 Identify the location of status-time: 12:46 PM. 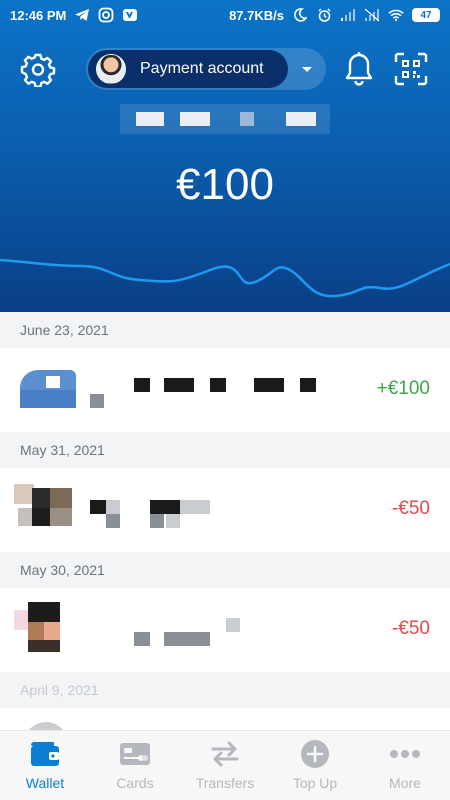
(38, 15).